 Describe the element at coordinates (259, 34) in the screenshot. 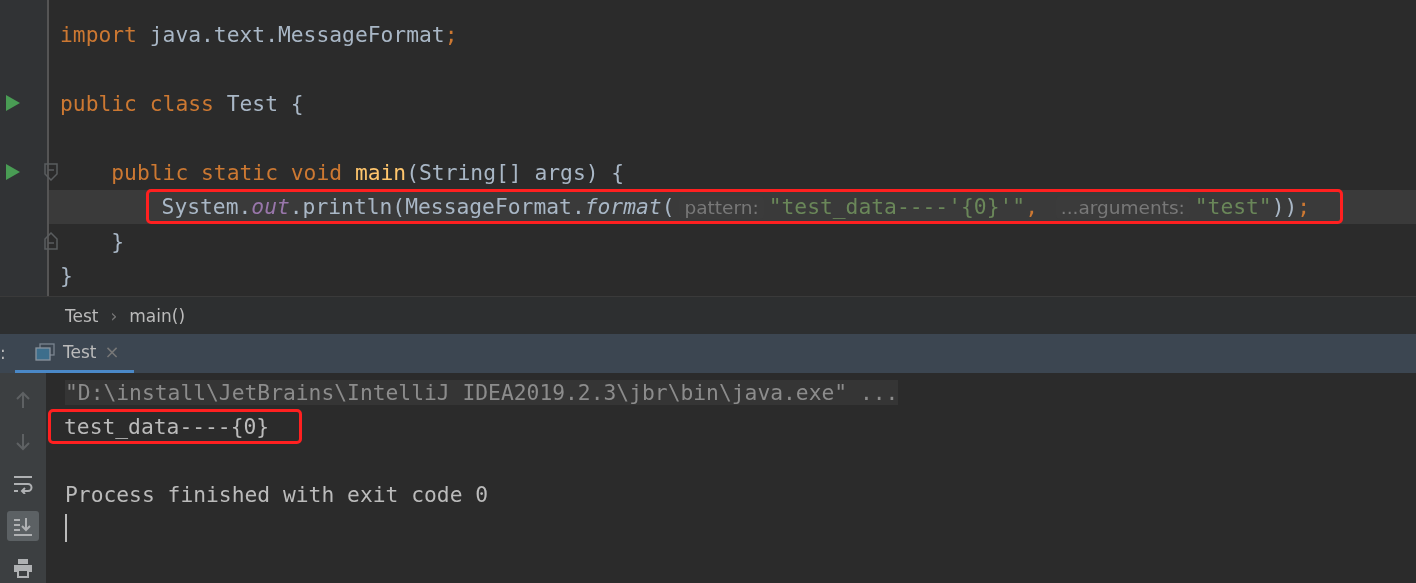

I see `code-line: import java.text.MessageFormat;` at that location.